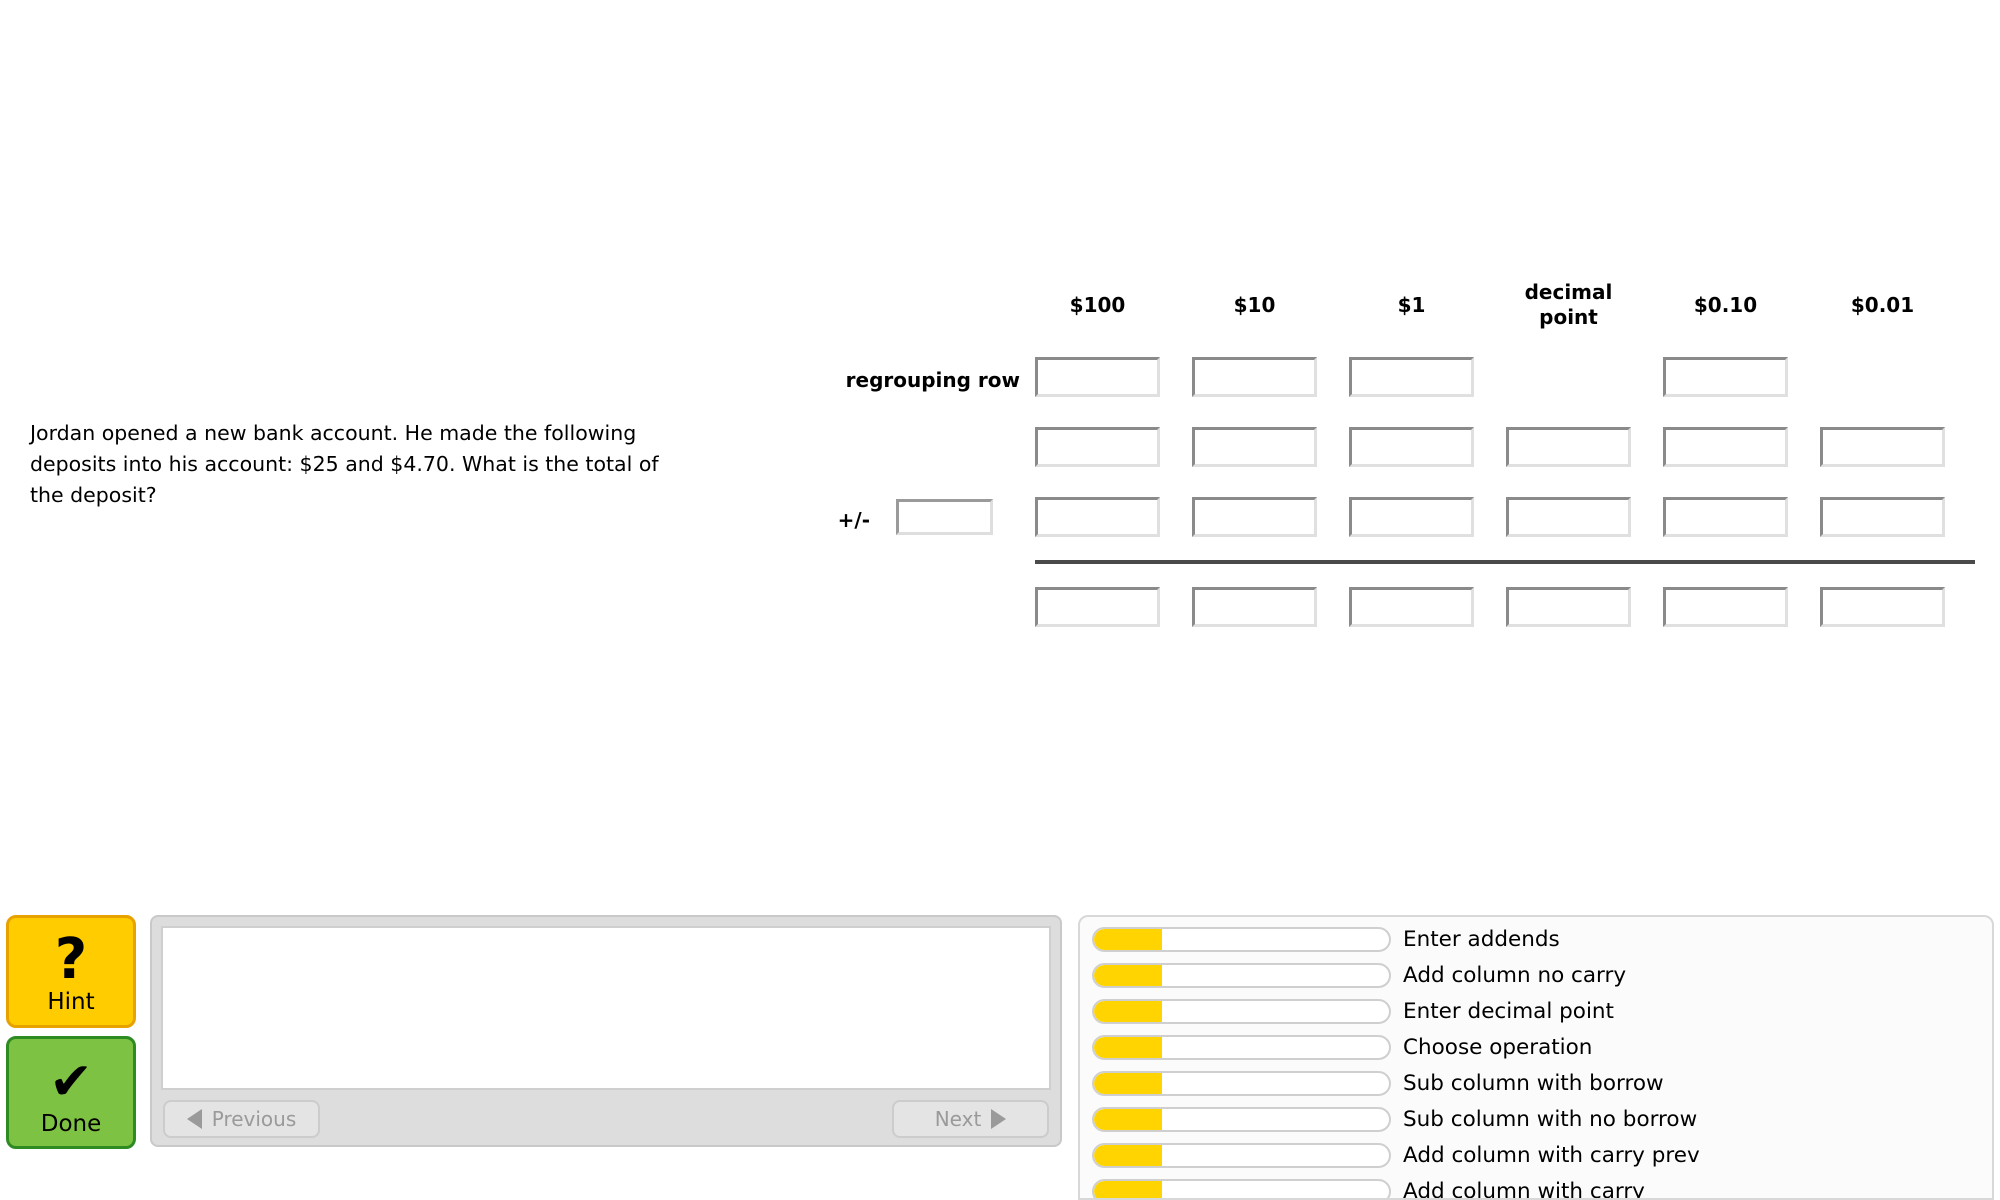 The image size is (2000, 1200). What do you see at coordinates (1568, 517) in the screenshot?
I see `cell-addend-2-col4` at bounding box center [1568, 517].